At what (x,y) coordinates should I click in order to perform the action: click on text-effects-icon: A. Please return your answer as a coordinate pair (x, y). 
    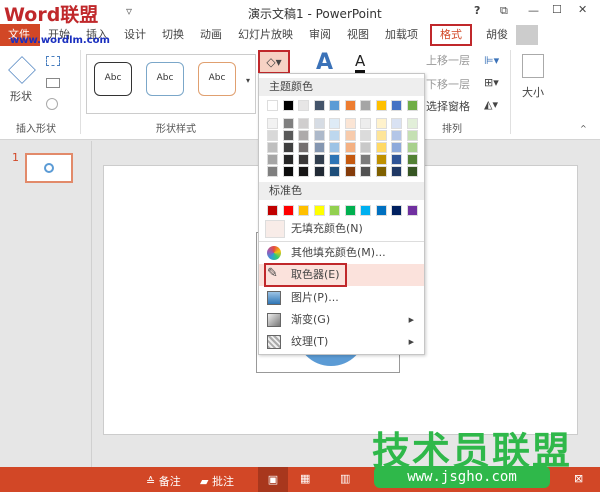
    Looking at the image, I should click on (324, 62).